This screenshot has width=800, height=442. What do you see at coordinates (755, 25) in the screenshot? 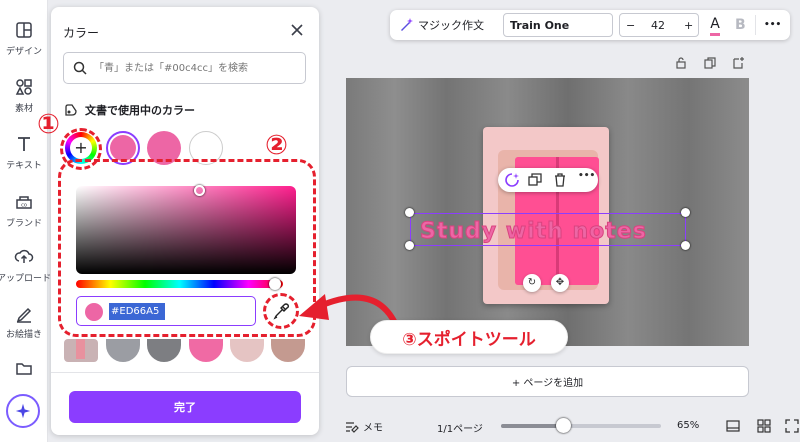
I see `toolbar-divider` at bounding box center [755, 25].